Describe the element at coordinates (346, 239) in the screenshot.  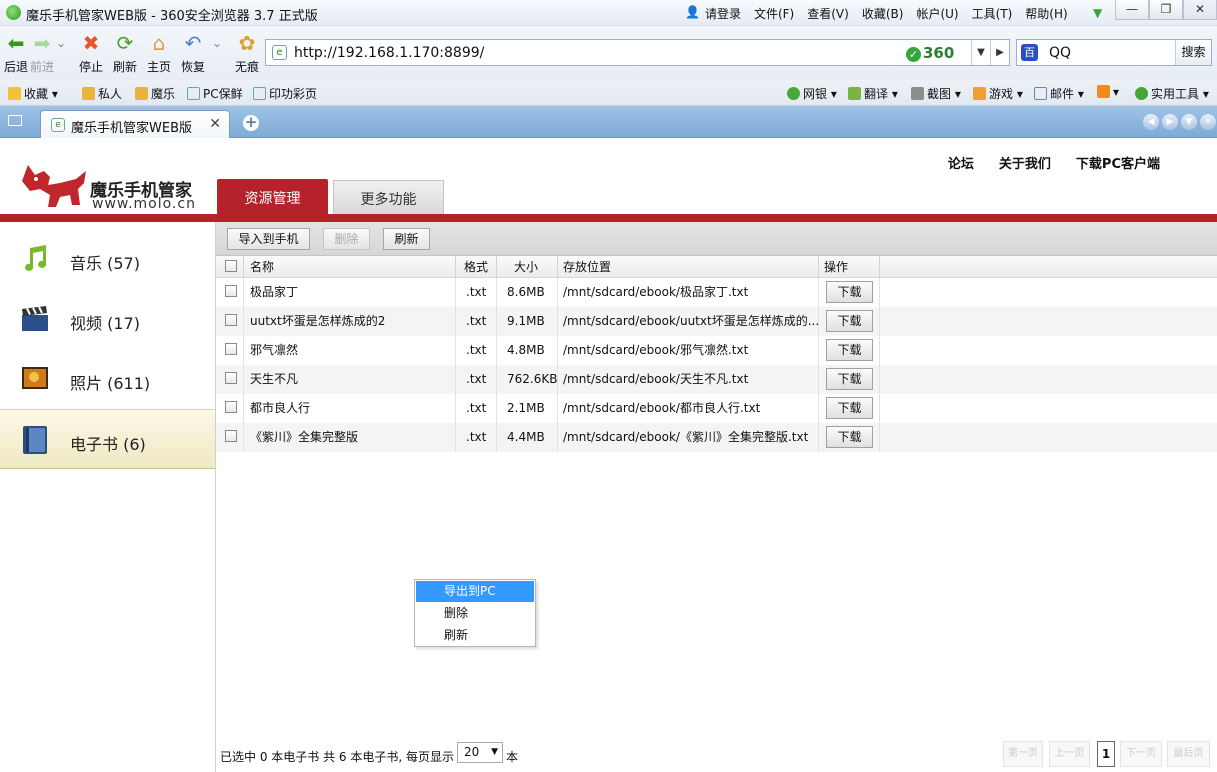
I see `delete-button: 删除` at that location.